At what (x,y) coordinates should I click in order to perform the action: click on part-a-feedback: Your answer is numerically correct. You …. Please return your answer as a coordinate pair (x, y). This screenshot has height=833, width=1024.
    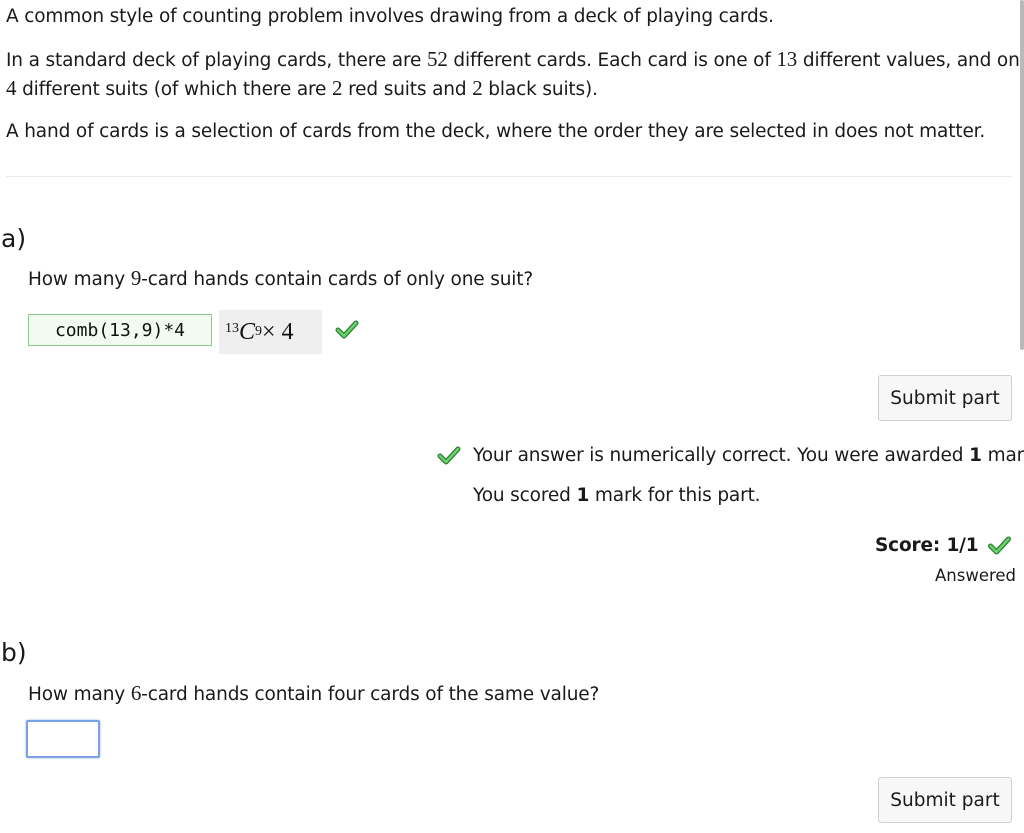
    Looking at the image, I should click on (748, 456).